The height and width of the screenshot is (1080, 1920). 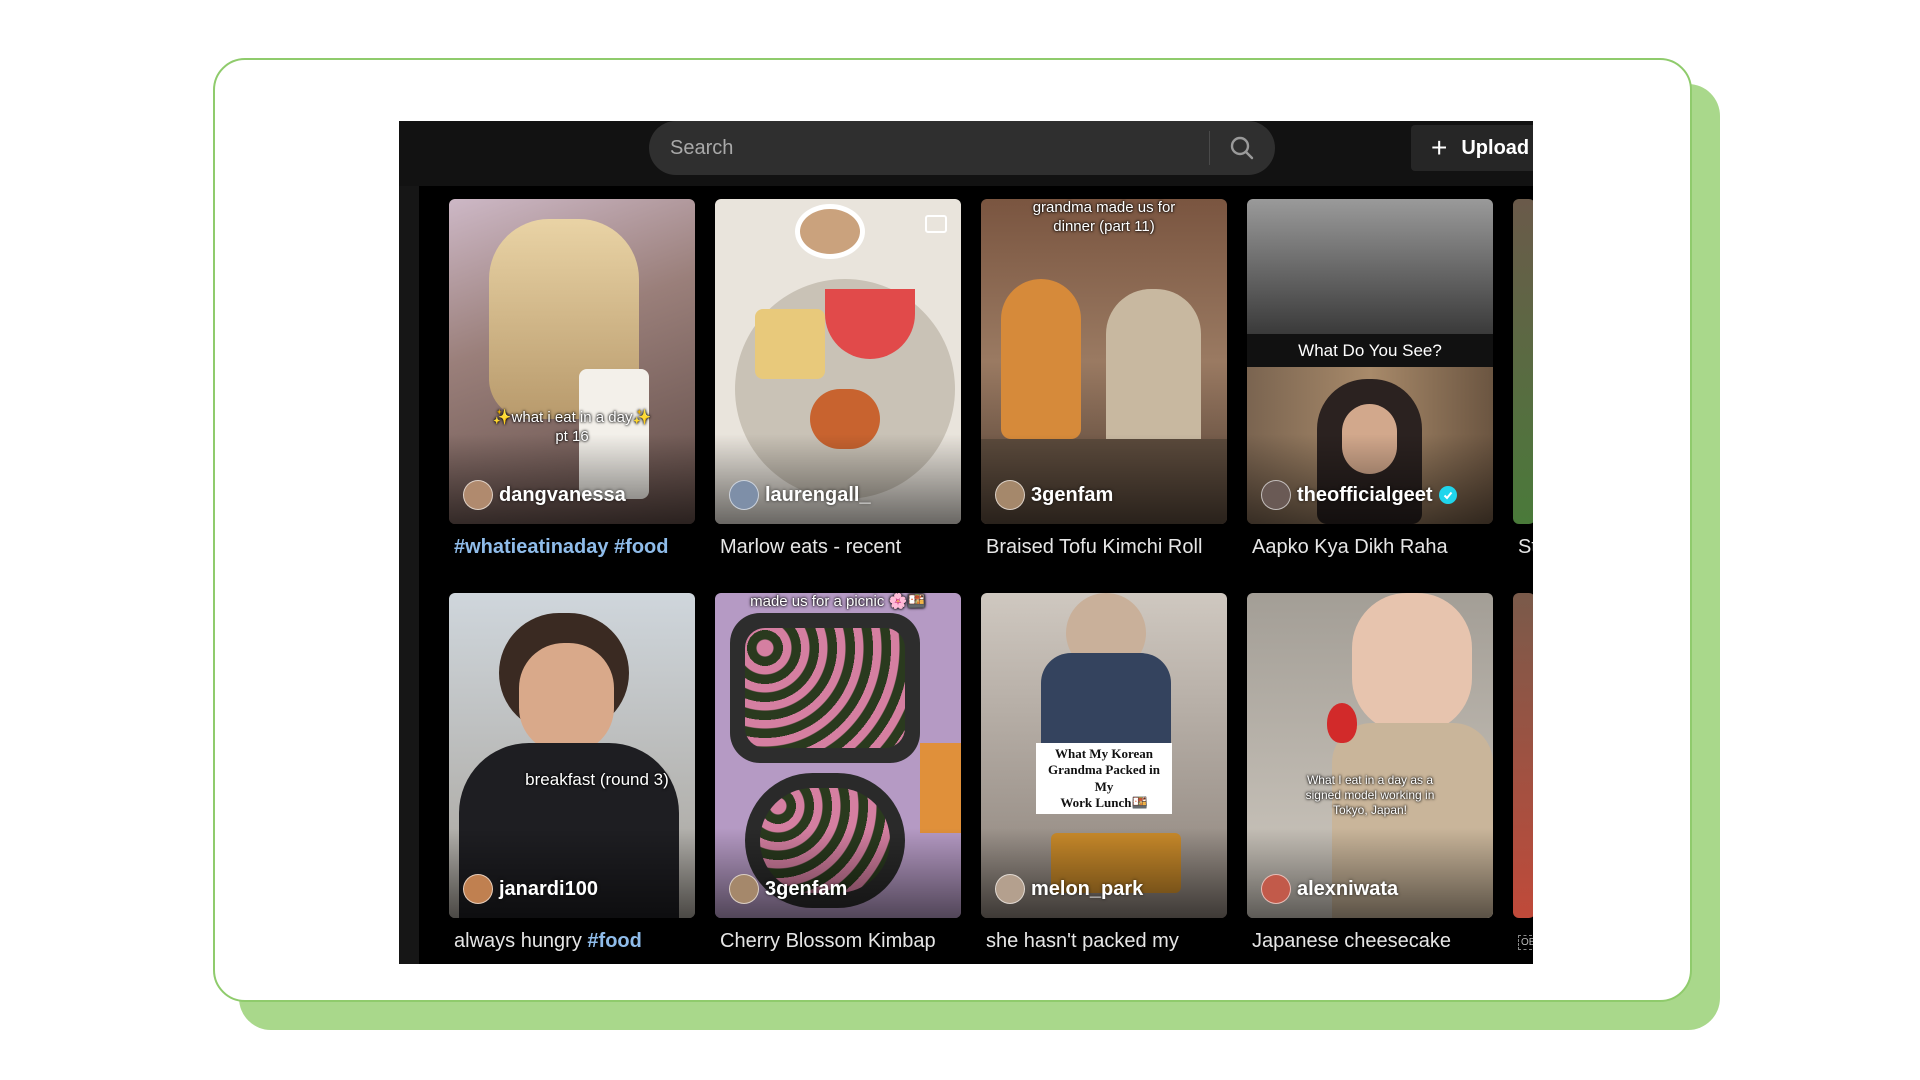 I want to click on video-caption: she hasn't packed my, so click(x=1082, y=941).